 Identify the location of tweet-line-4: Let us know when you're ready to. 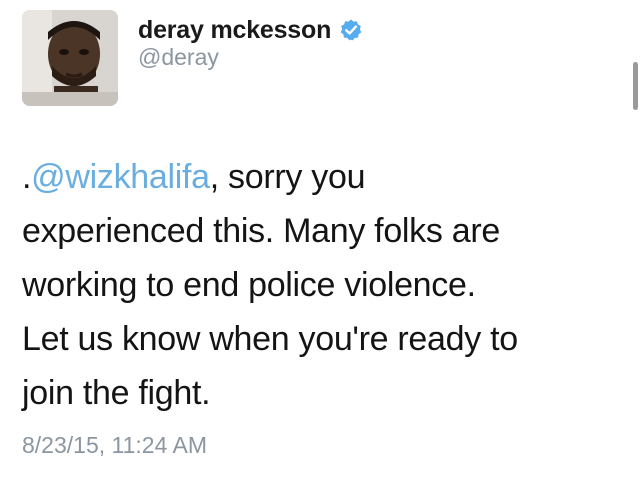
(270, 339).